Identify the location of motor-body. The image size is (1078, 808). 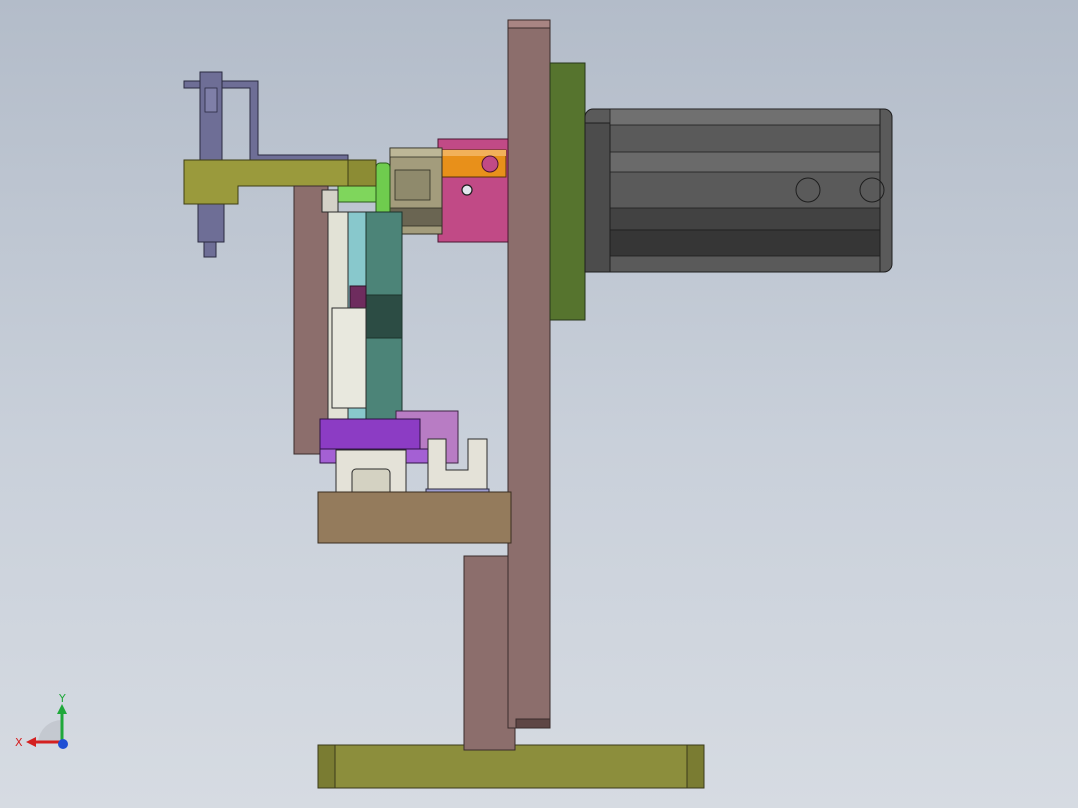
(738, 190).